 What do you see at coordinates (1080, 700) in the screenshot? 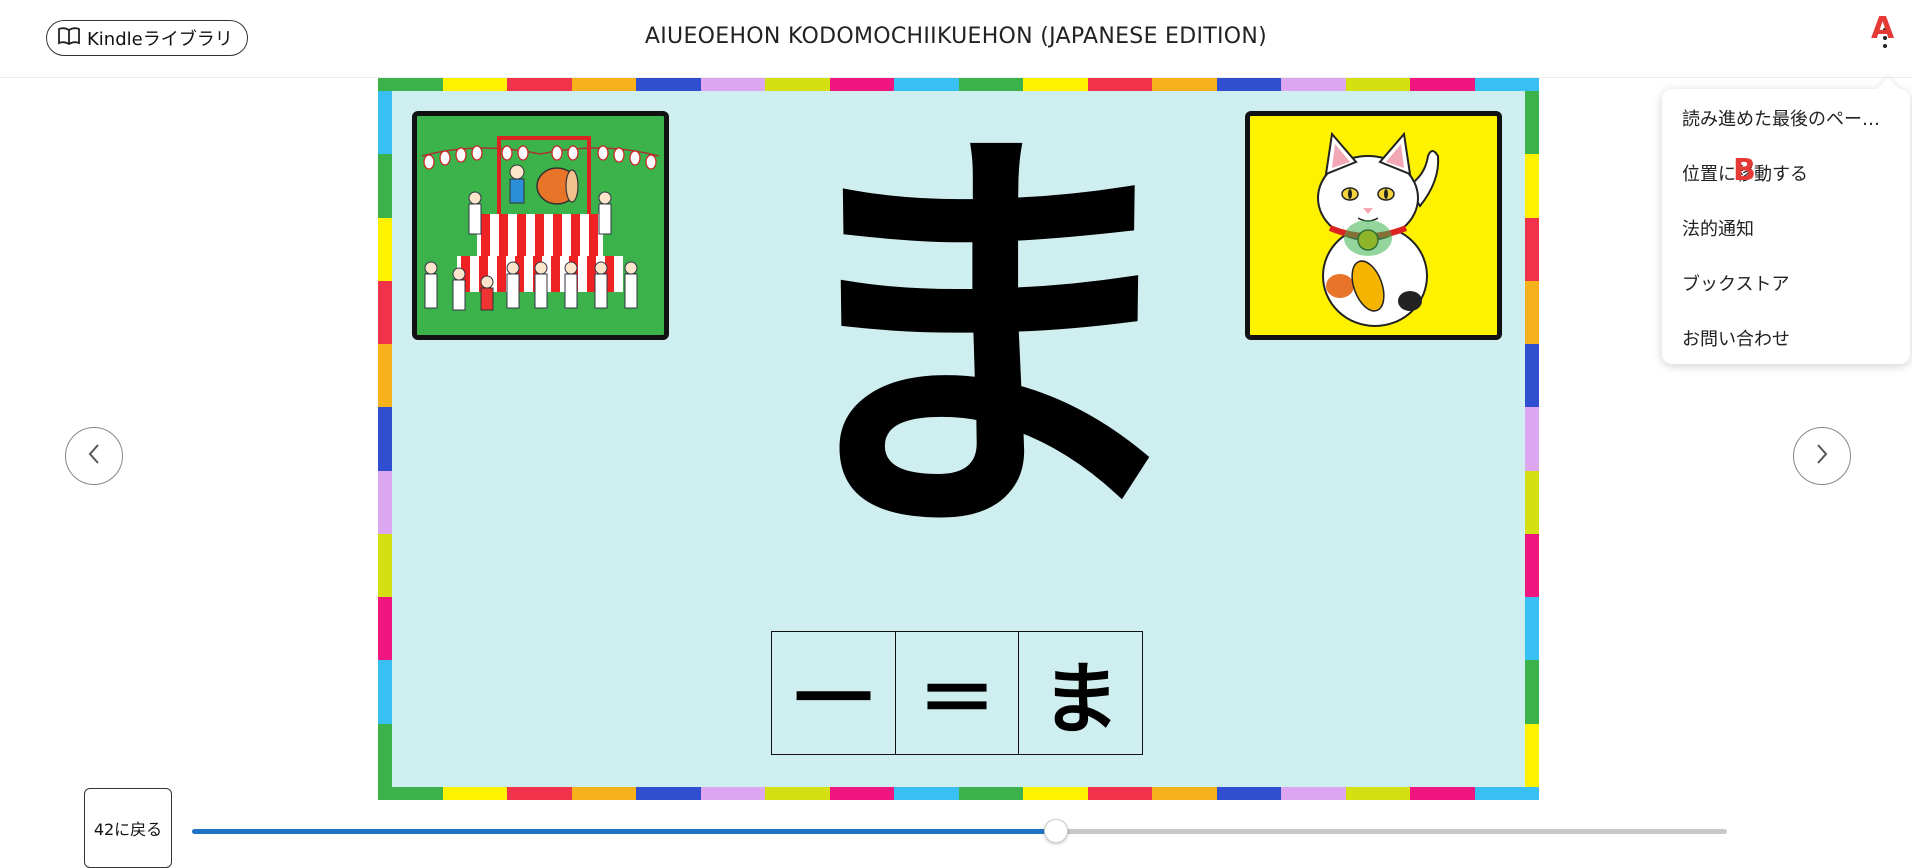
I see `stroke-step-3: ま` at bounding box center [1080, 700].